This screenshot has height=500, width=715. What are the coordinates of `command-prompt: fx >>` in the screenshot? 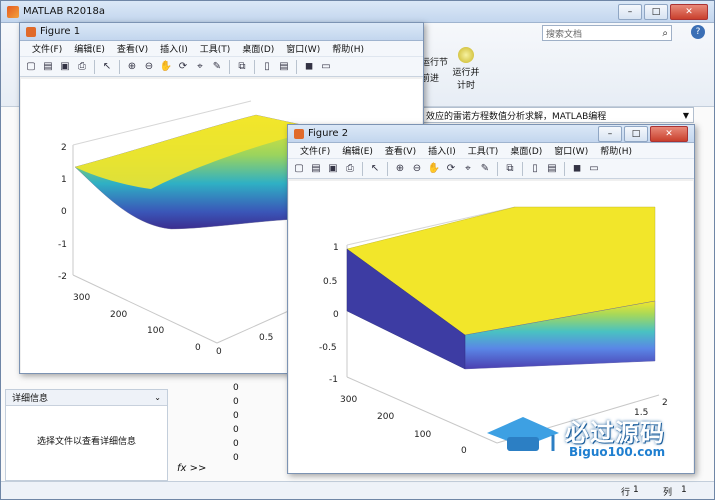 It's located at (191, 468).